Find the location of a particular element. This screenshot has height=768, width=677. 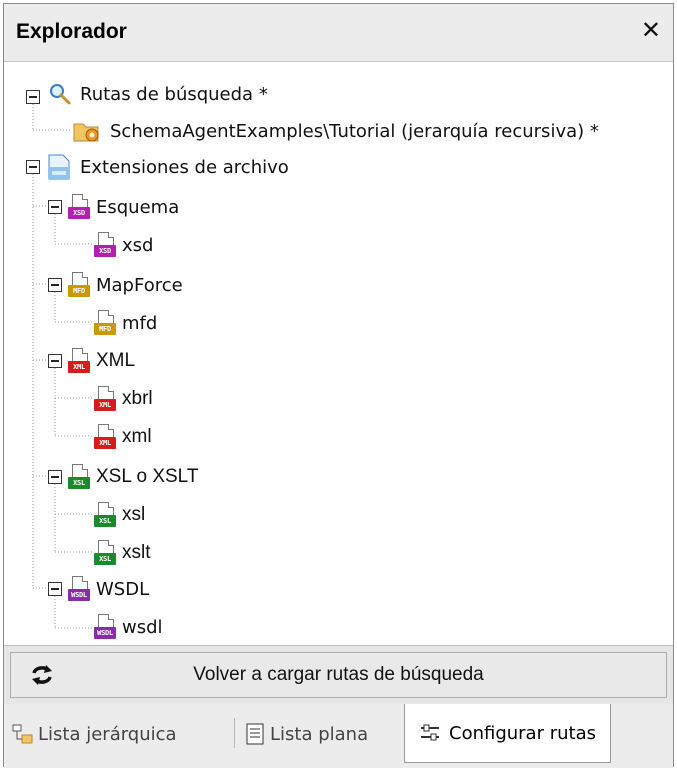

group-label: XML is located at coordinates (116, 360).